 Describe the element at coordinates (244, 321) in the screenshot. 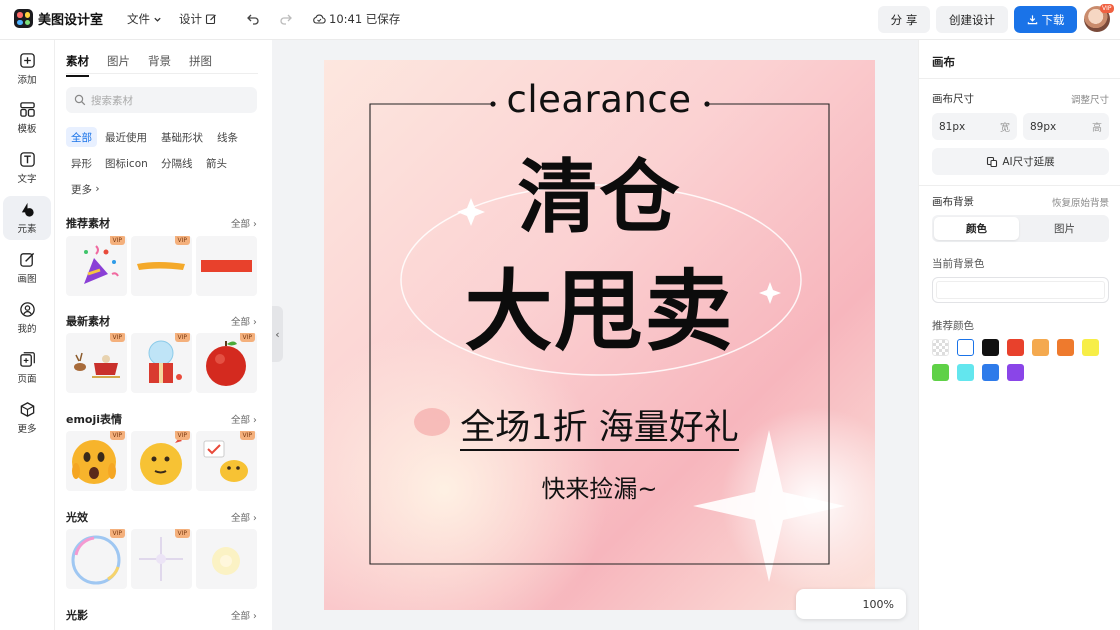

I see `section-newest-all: 全部 ›` at that location.